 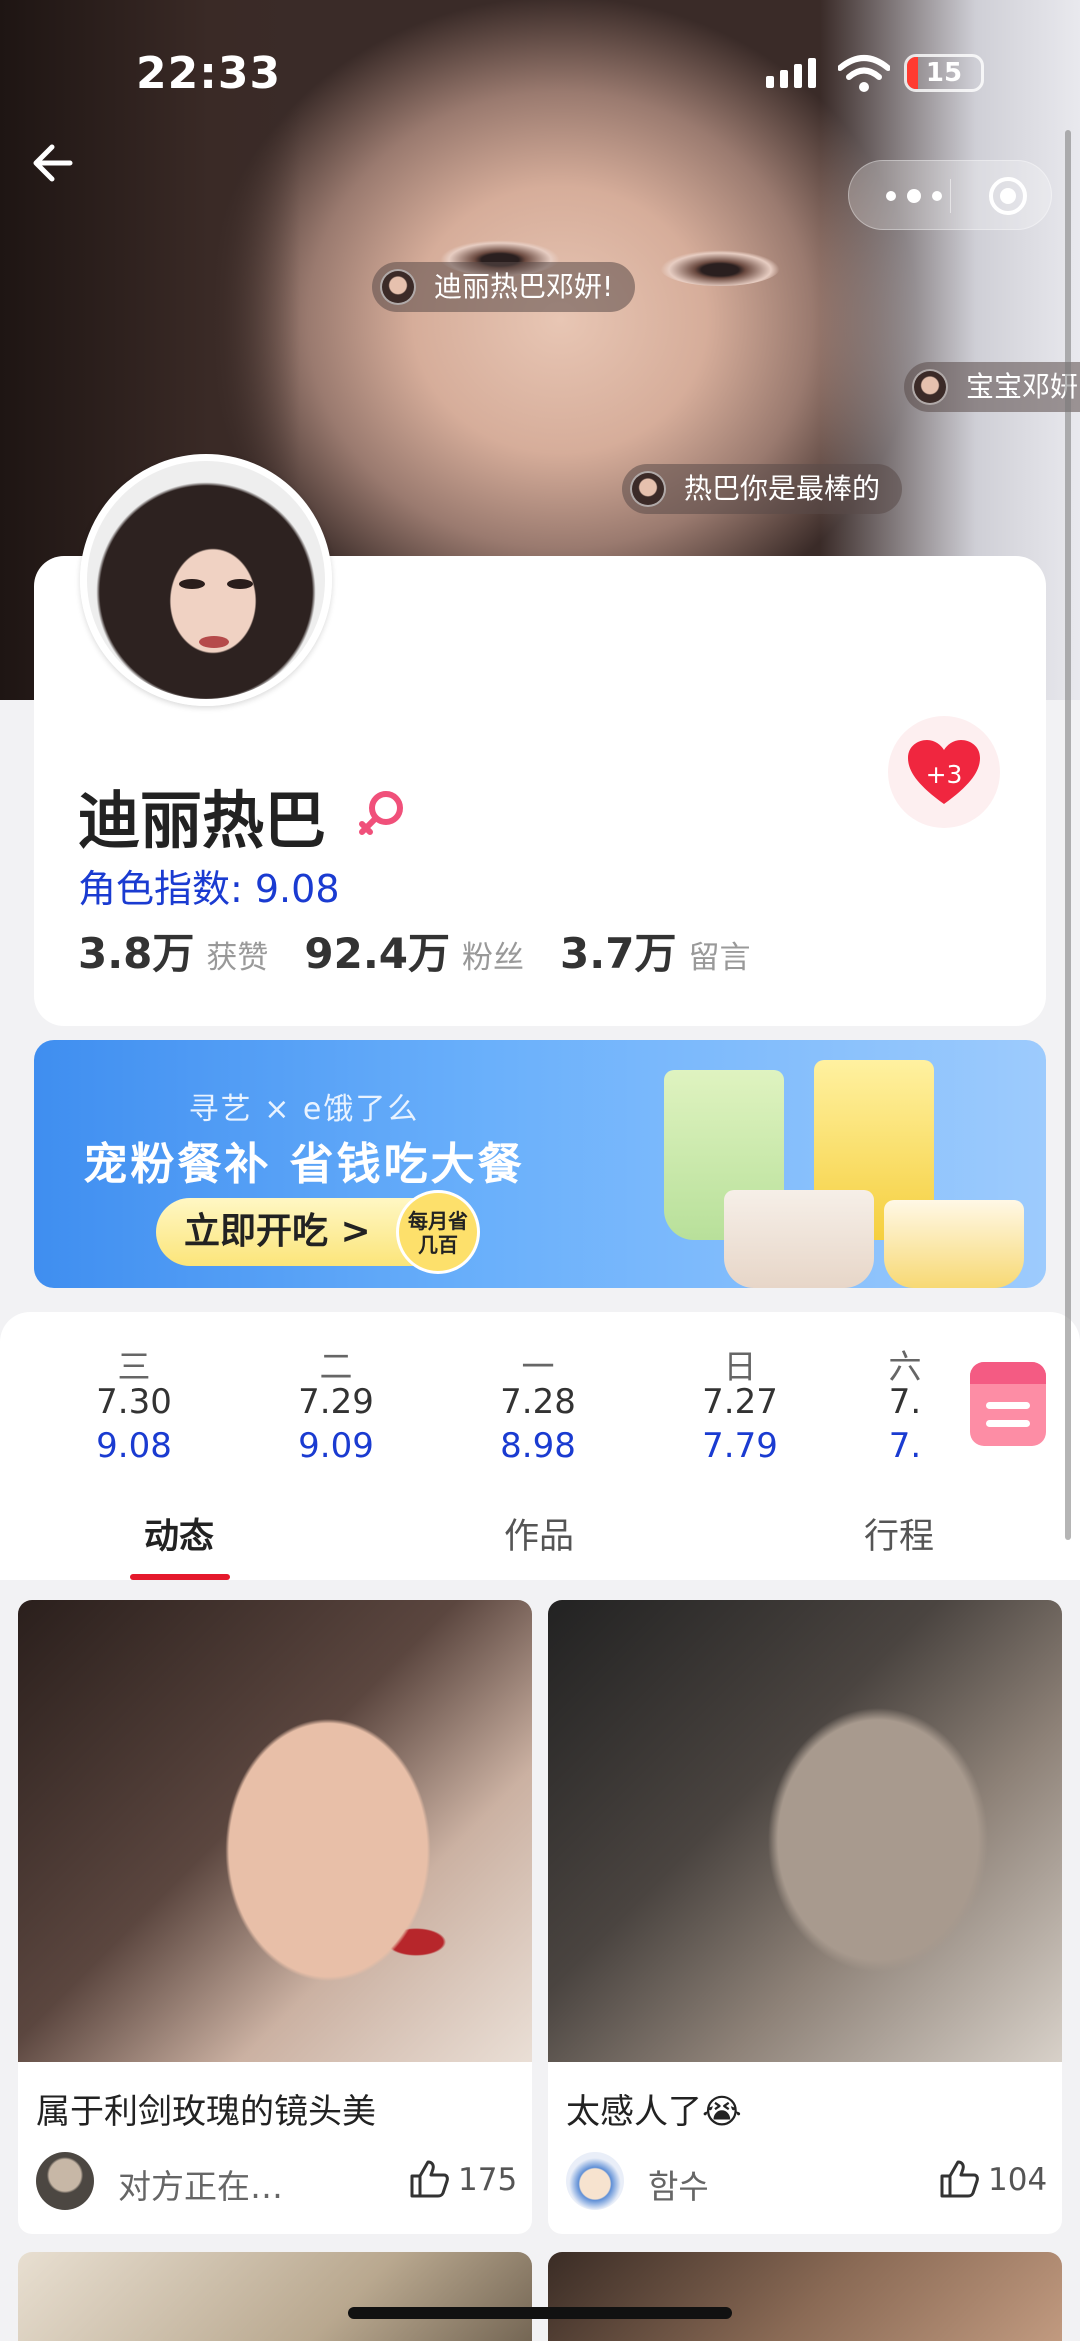 I want to click on active-tab-indicator, so click(x=180, y=1577).